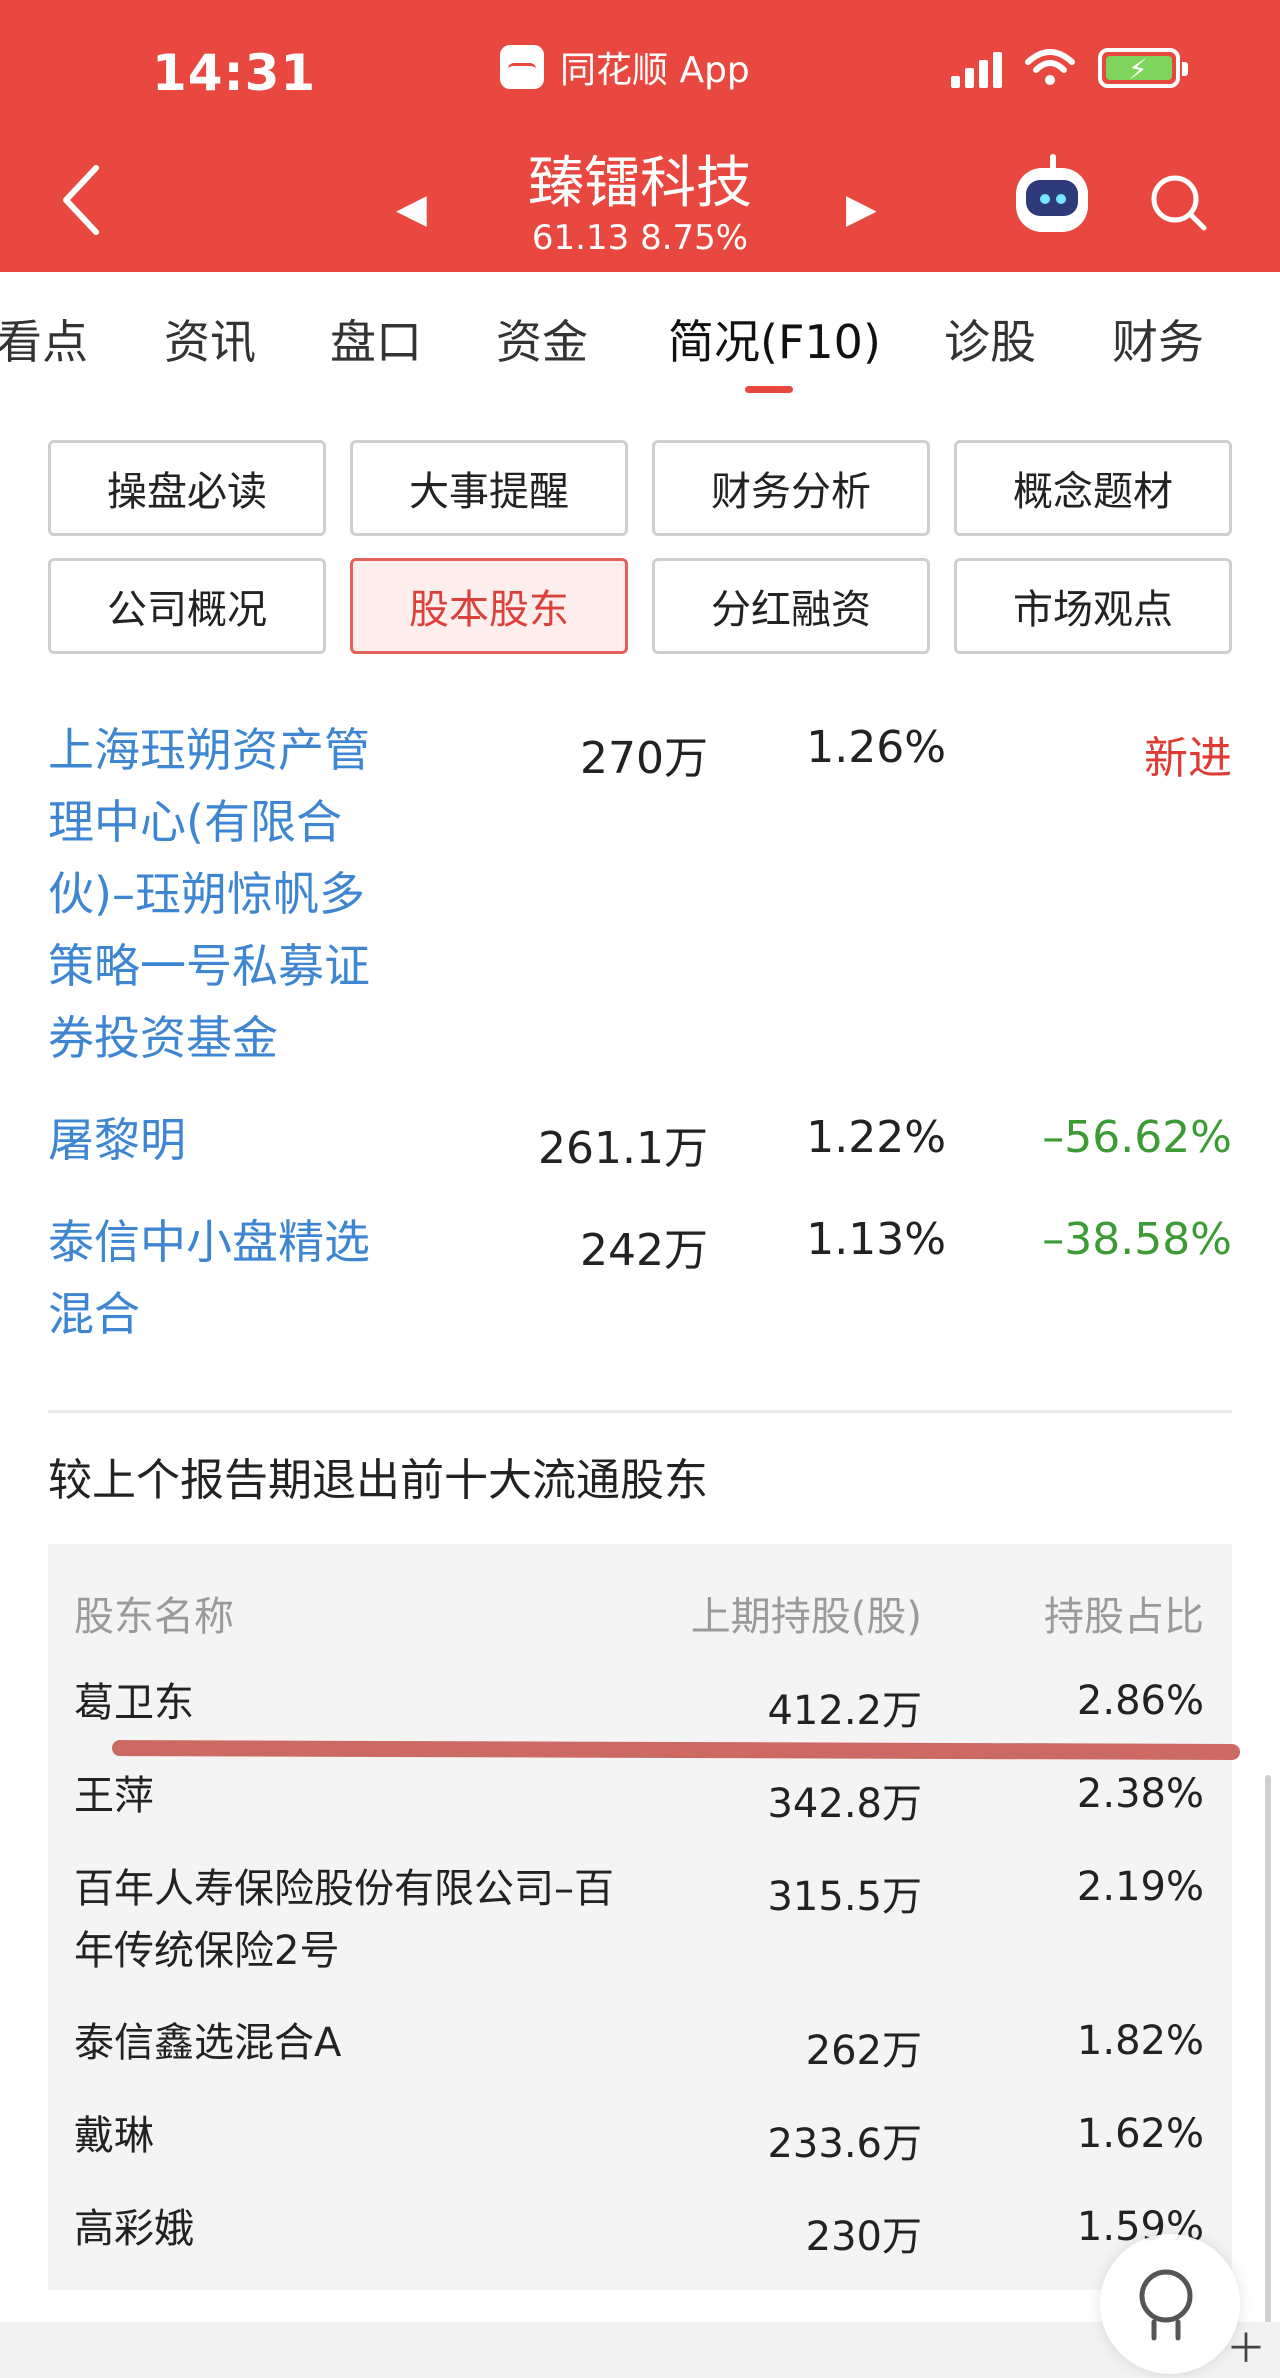  What do you see at coordinates (542, 339) in the screenshot?
I see `tab-funds: 资金` at bounding box center [542, 339].